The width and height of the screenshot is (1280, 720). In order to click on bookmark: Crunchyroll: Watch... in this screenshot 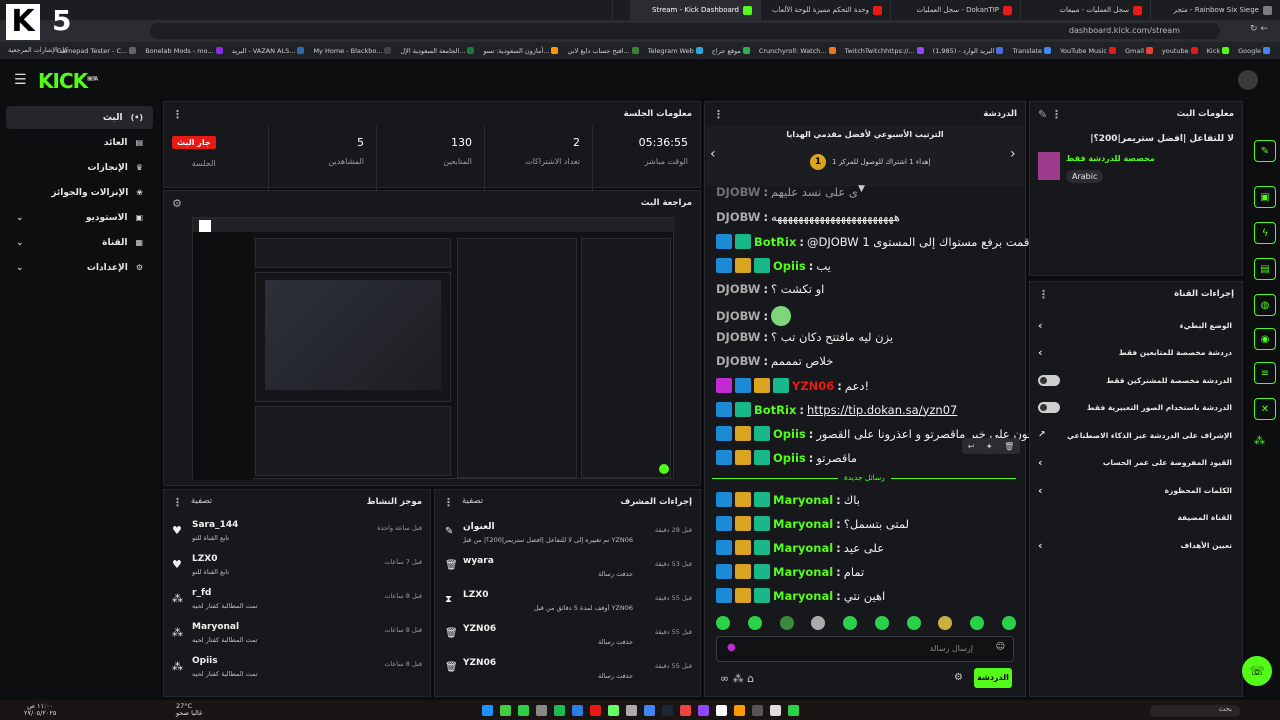, I will do `click(797, 51)`.